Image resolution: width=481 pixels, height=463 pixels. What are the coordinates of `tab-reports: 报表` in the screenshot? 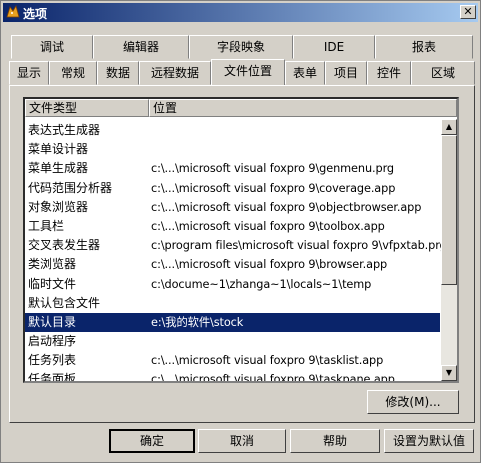 It's located at (424, 47).